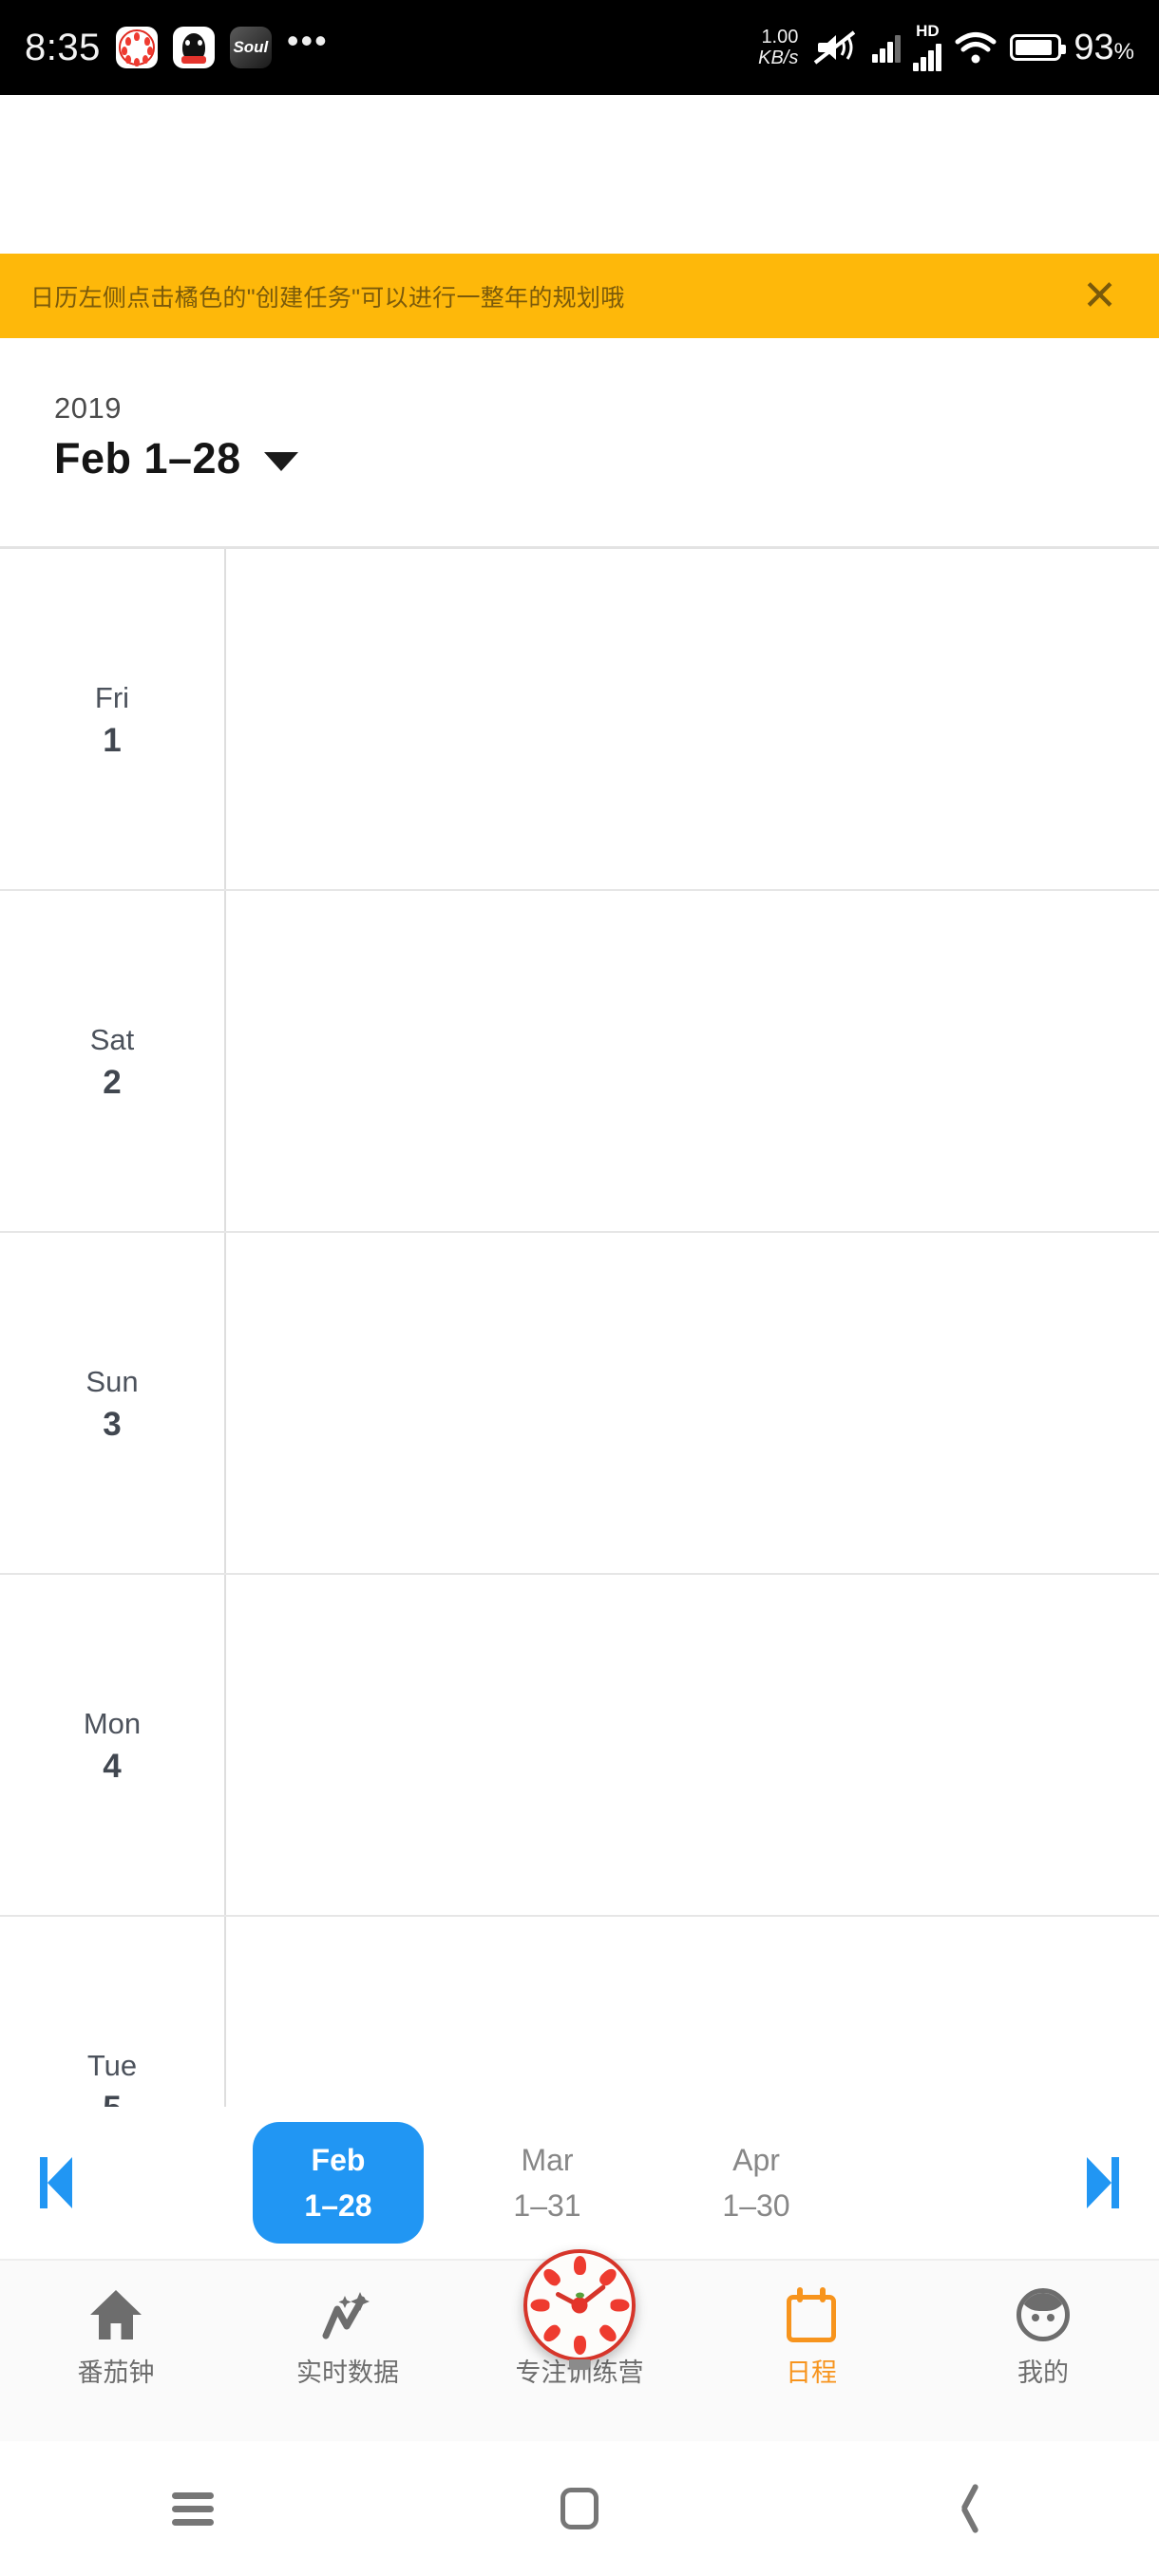 Image resolution: width=1159 pixels, height=2576 pixels. Describe the element at coordinates (112, 1403) in the screenshot. I see `day-label: Sun 3` at that location.